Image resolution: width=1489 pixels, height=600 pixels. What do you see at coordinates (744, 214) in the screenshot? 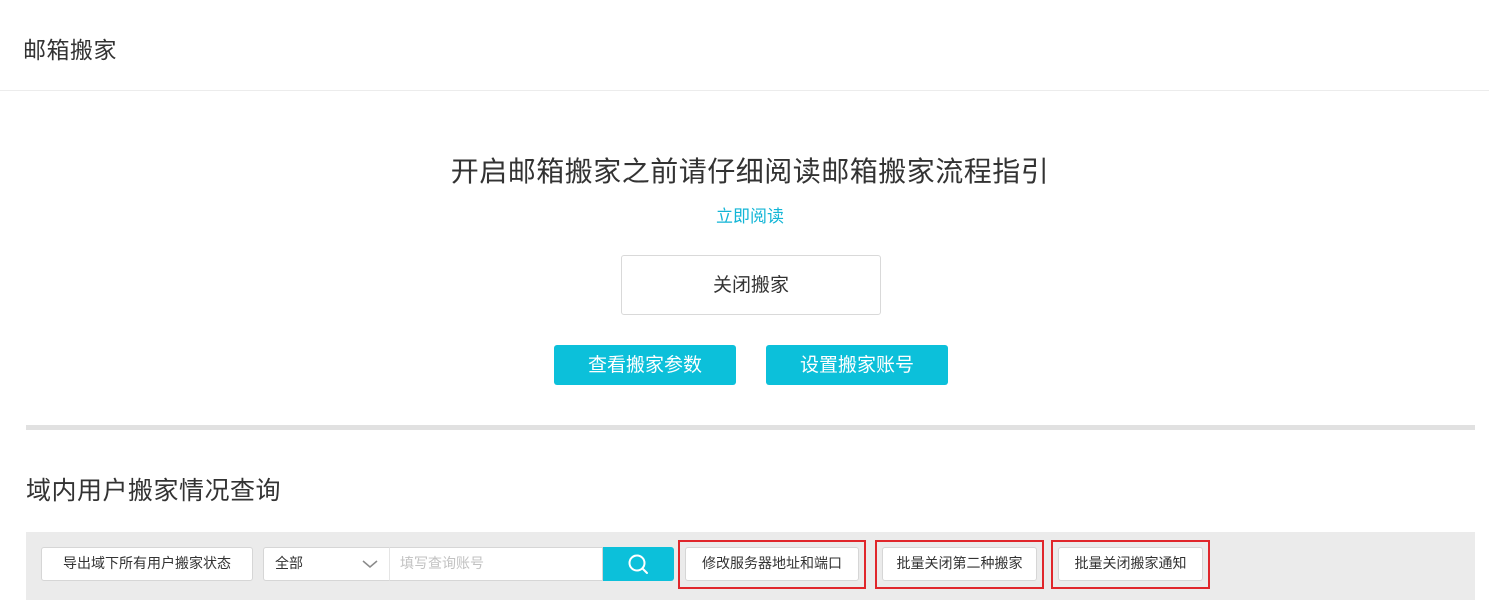
I see `read-guide-link: 立即阅读` at bounding box center [744, 214].